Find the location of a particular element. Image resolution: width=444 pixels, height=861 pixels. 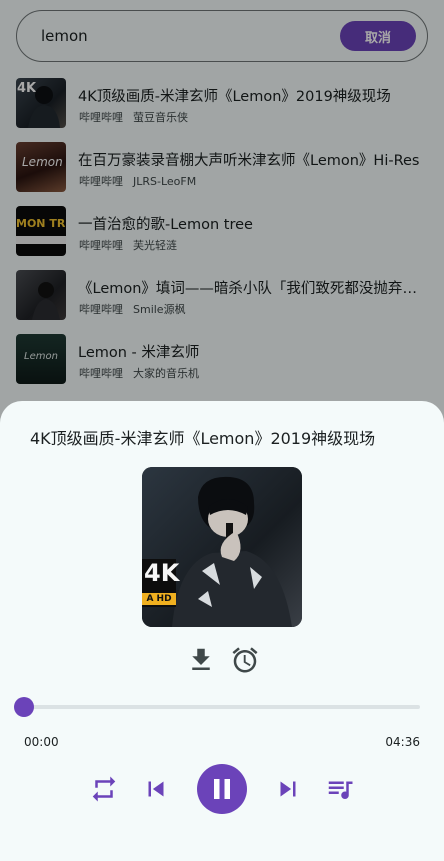

player-title: 4K顶级画质-米津玄师《Lemon》2019神级现场 is located at coordinates (203, 438).